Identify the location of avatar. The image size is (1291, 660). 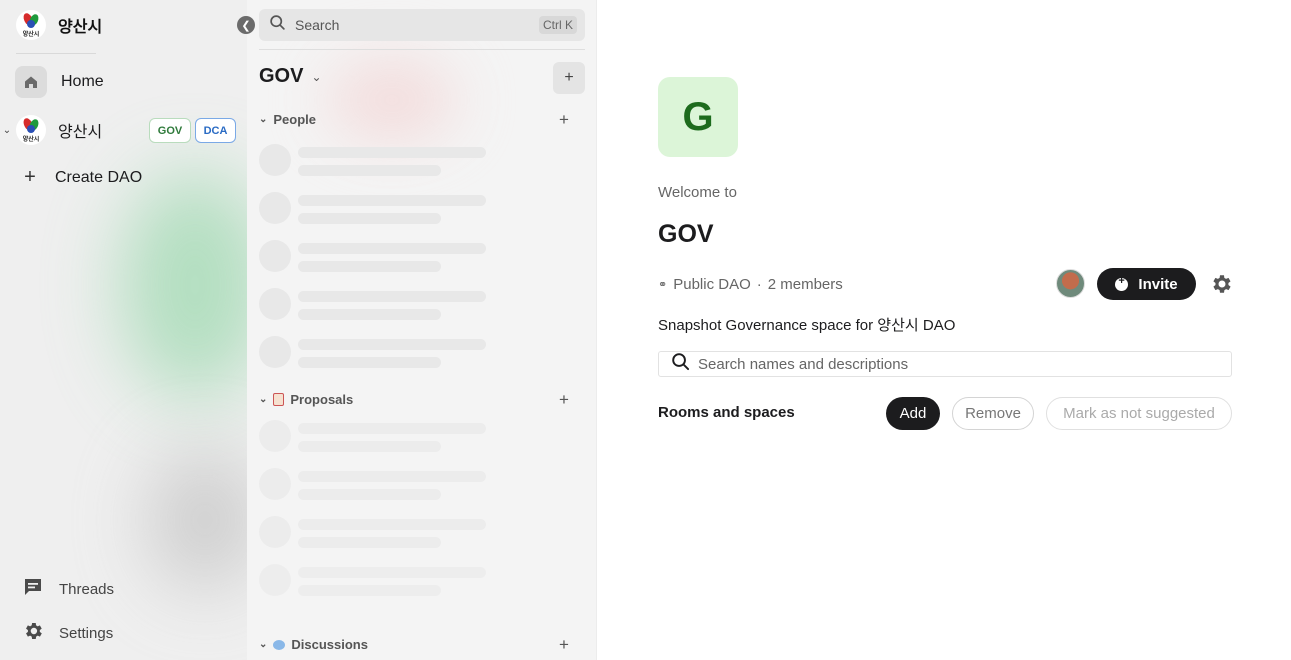
(1070, 283).